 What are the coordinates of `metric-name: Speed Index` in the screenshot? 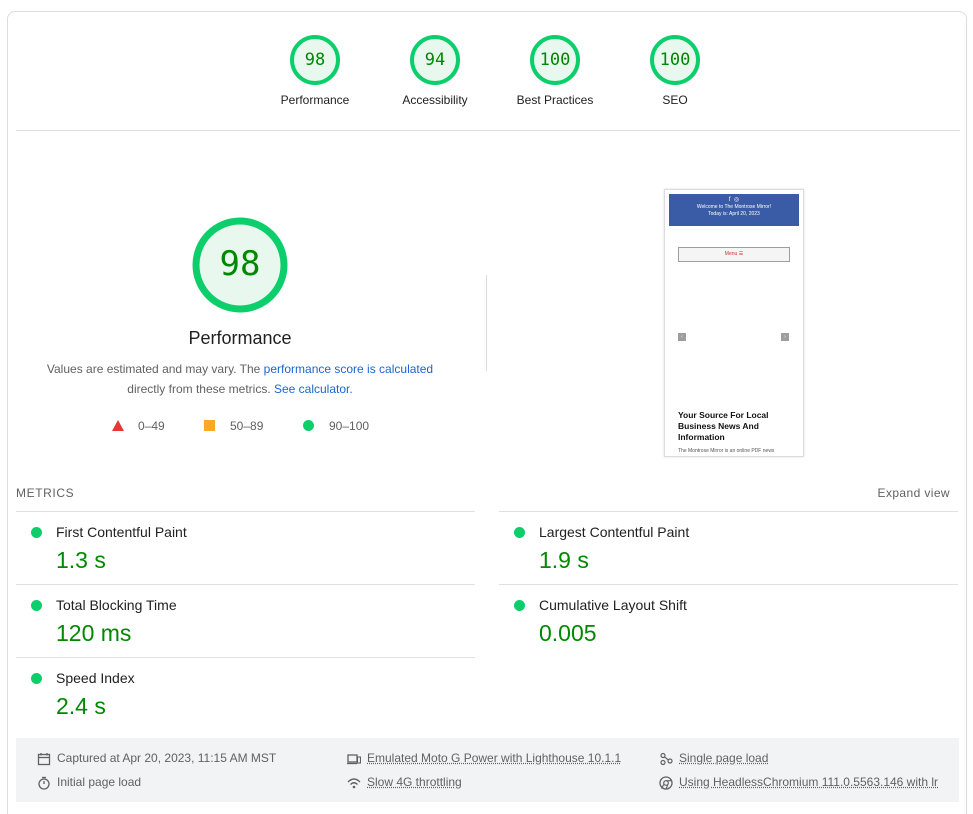 It's located at (95, 678).